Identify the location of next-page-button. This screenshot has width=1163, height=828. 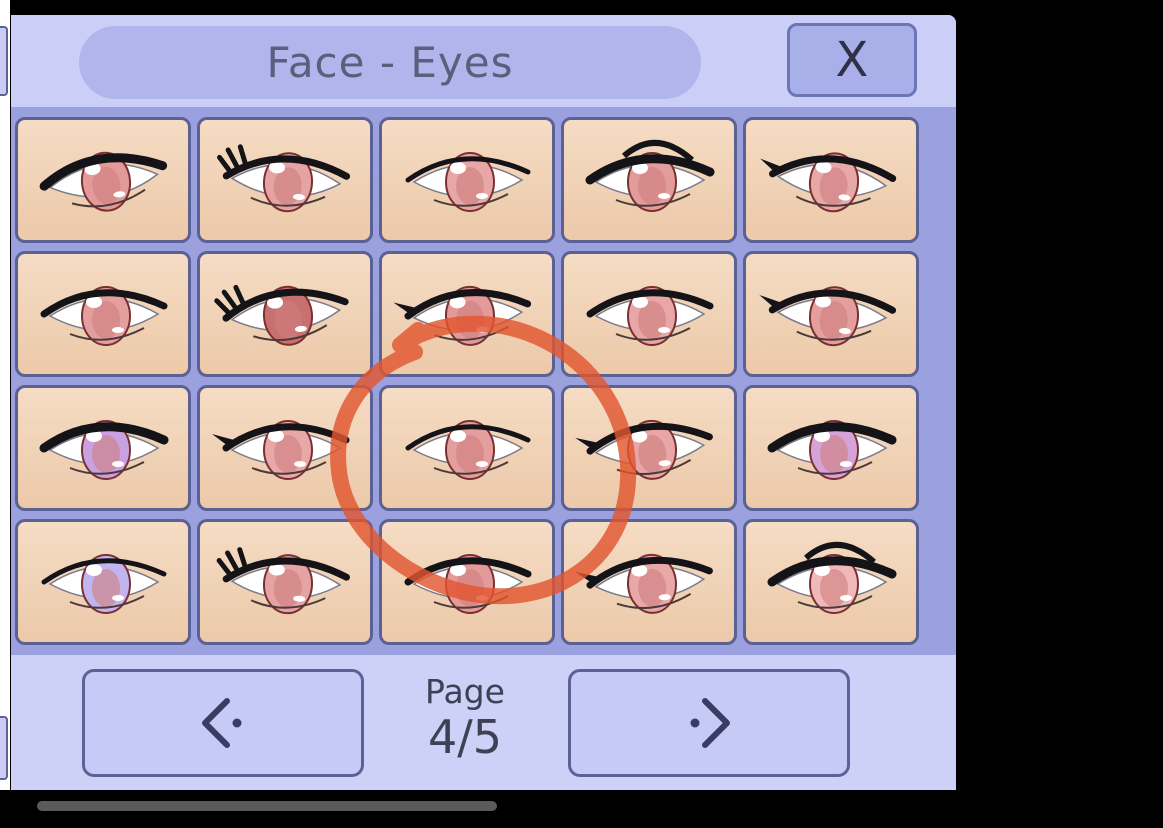
(709, 723).